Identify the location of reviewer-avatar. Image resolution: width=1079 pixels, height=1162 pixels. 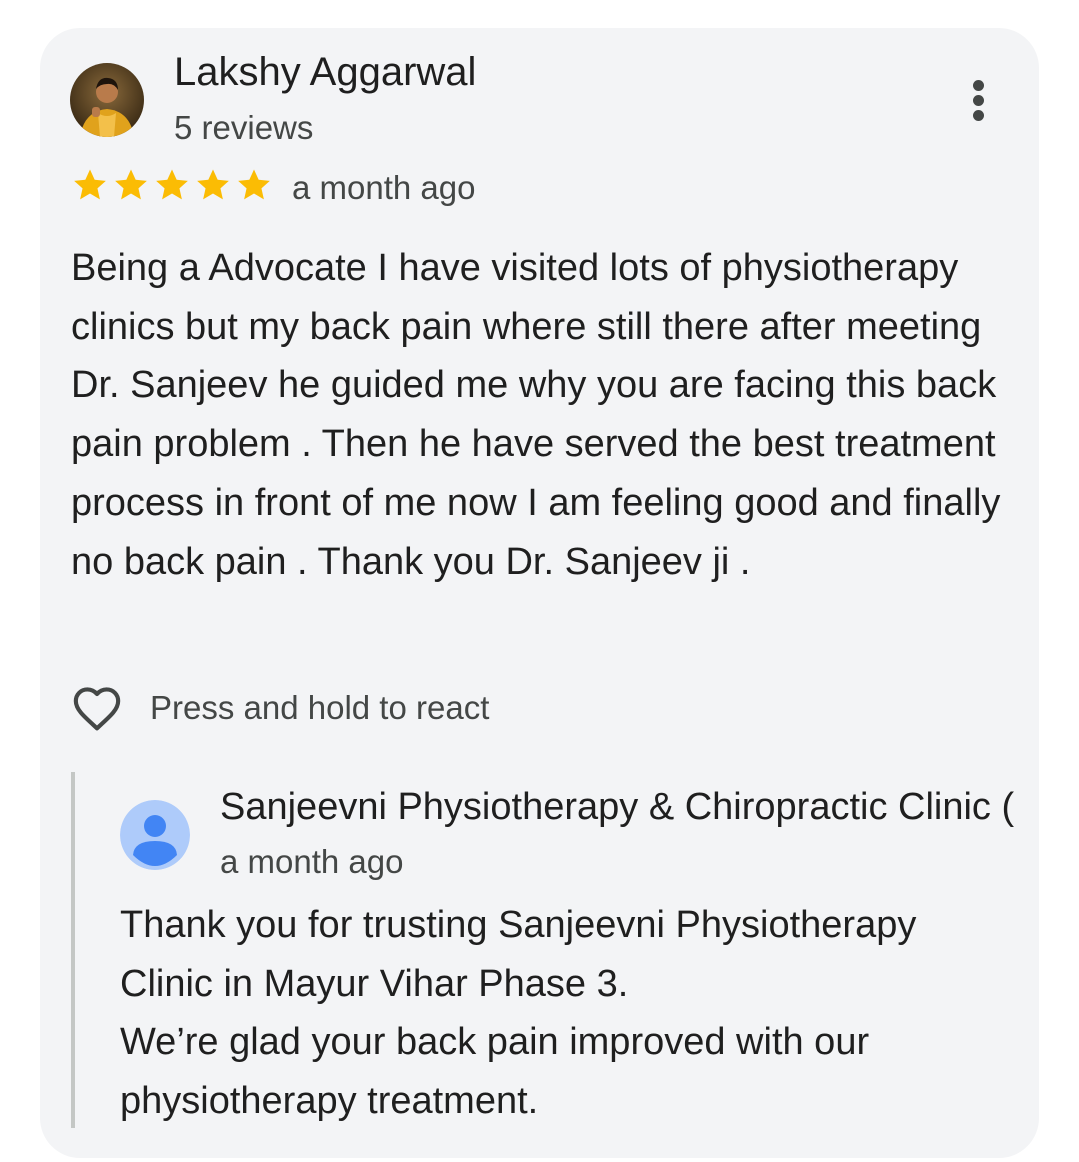
(107, 100).